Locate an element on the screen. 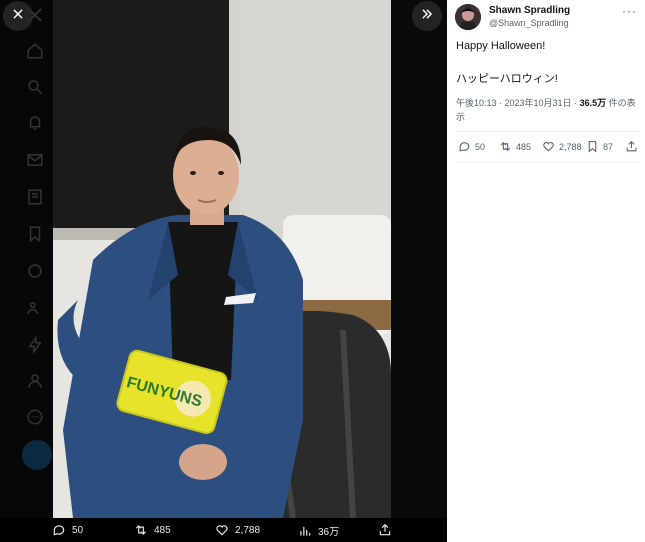  repost-button: 485 is located at coordinates (515, 146).